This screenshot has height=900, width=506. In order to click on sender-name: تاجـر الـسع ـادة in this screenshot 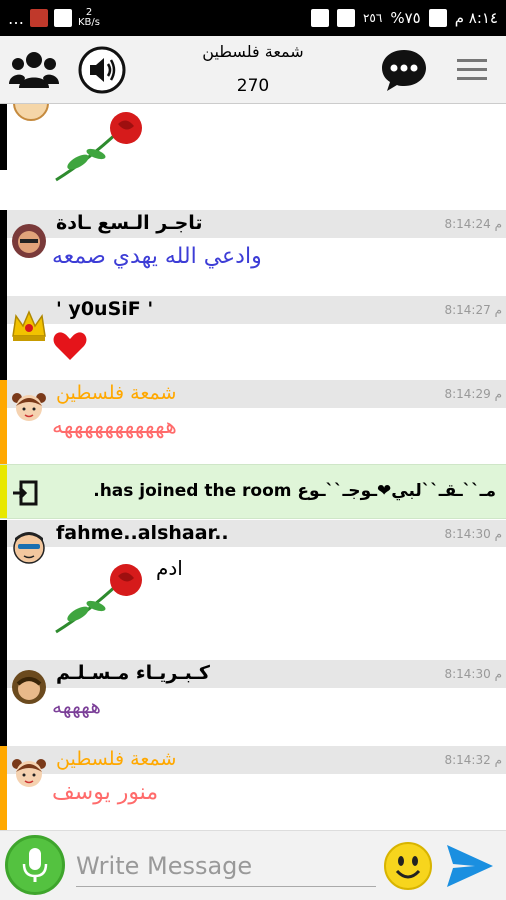, I will do `click(129, 223)`.